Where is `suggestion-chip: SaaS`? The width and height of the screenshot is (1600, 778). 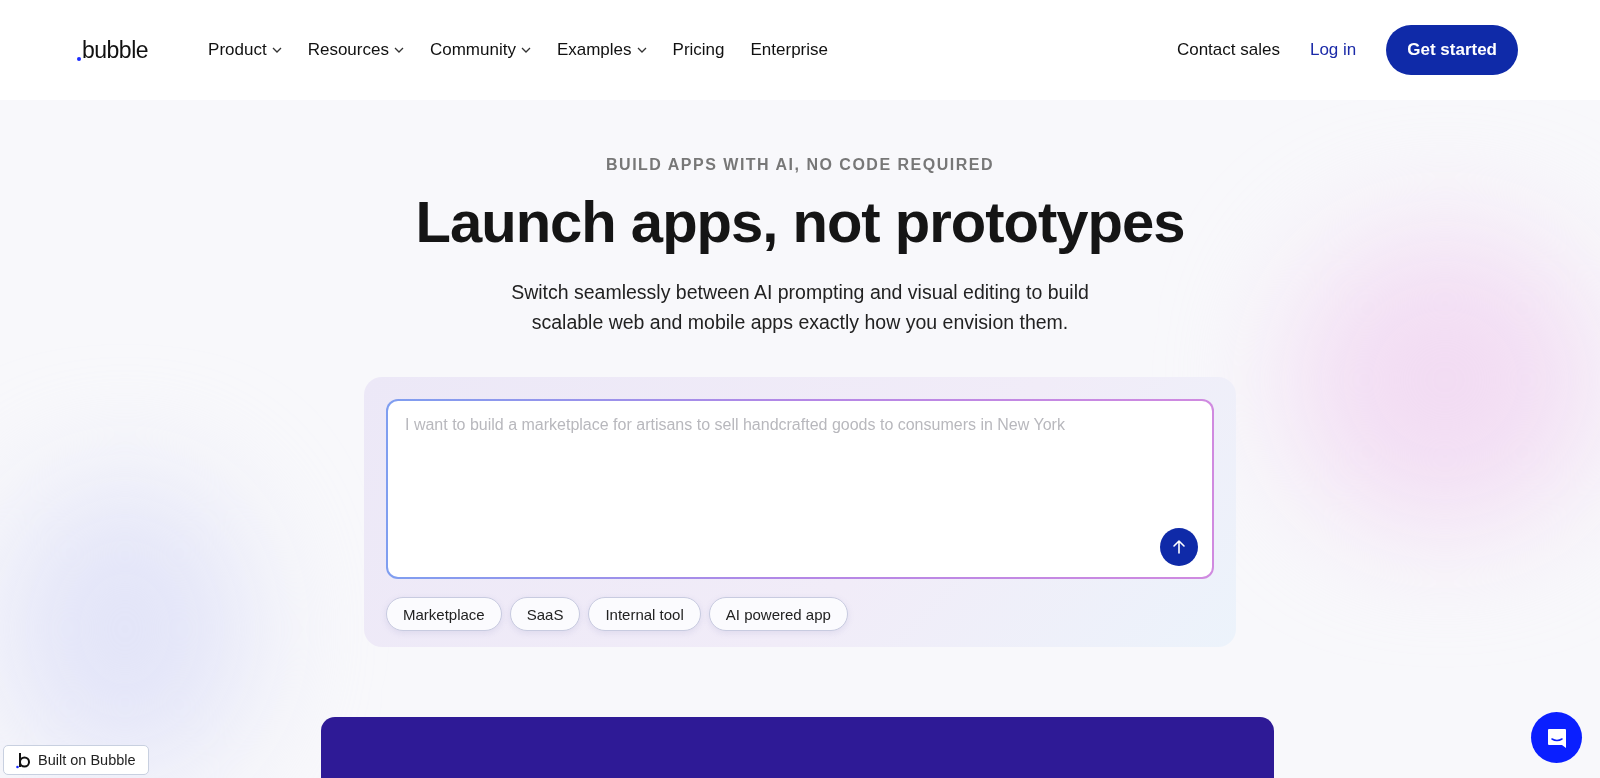 suggestion-chip: SaaS is located at coordinates (545, 614).